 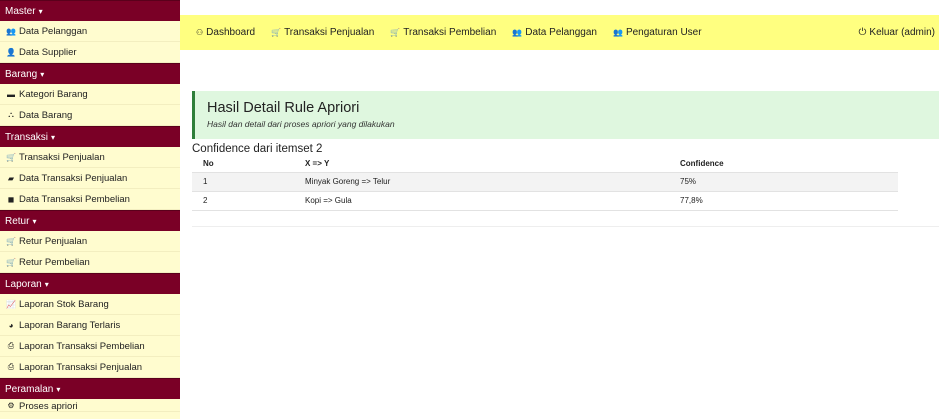 What do you see at coordinates (26, 137) in the screenshot?
I see `sidebar-section-label: Transaksi` at bounding box center [26, 137].